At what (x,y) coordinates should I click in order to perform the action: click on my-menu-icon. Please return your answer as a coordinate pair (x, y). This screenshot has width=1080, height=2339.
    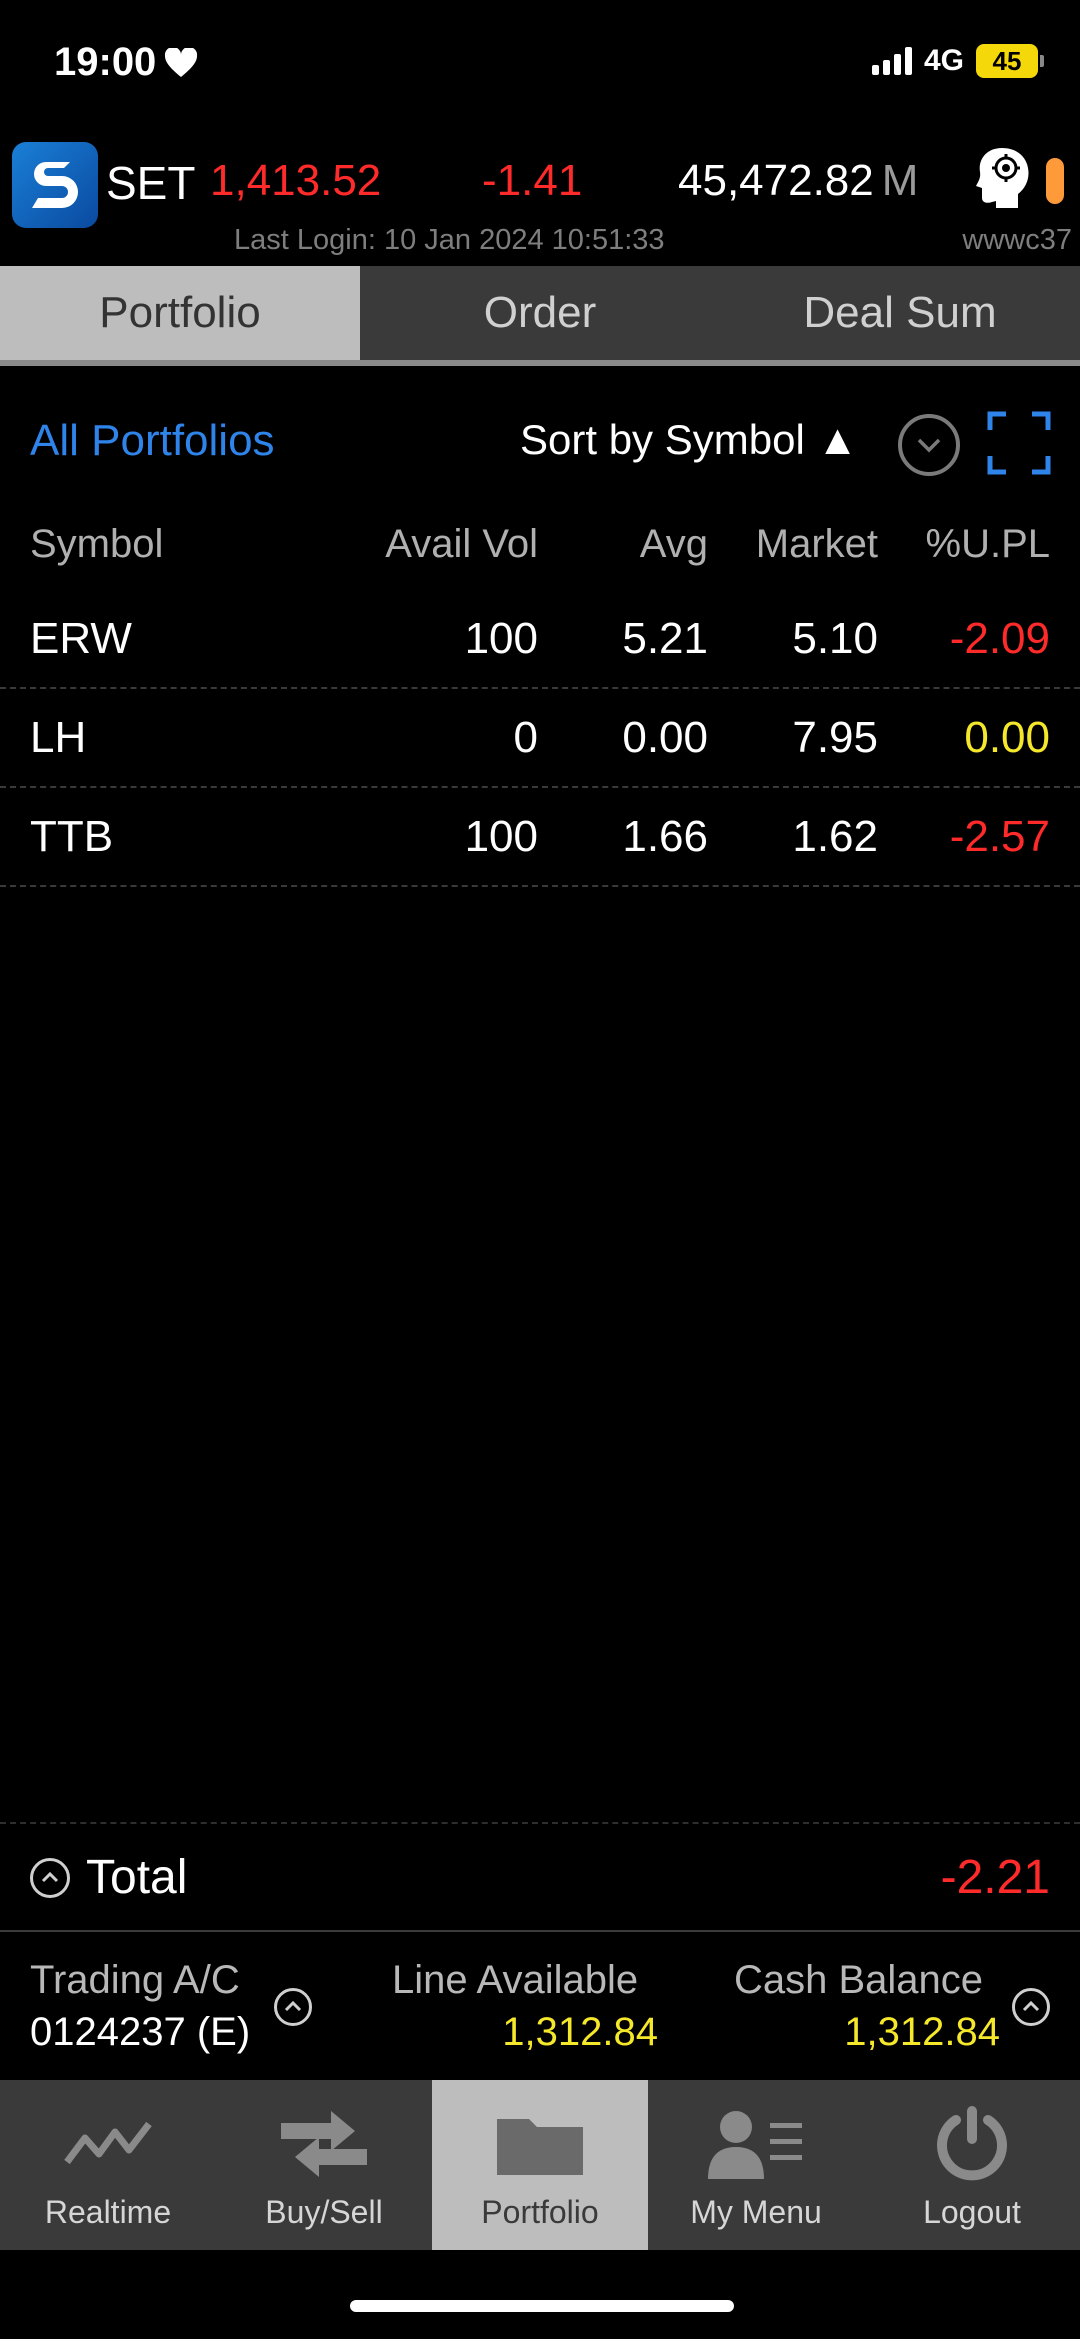
    Looking at the image, I should click on (756, 2144).